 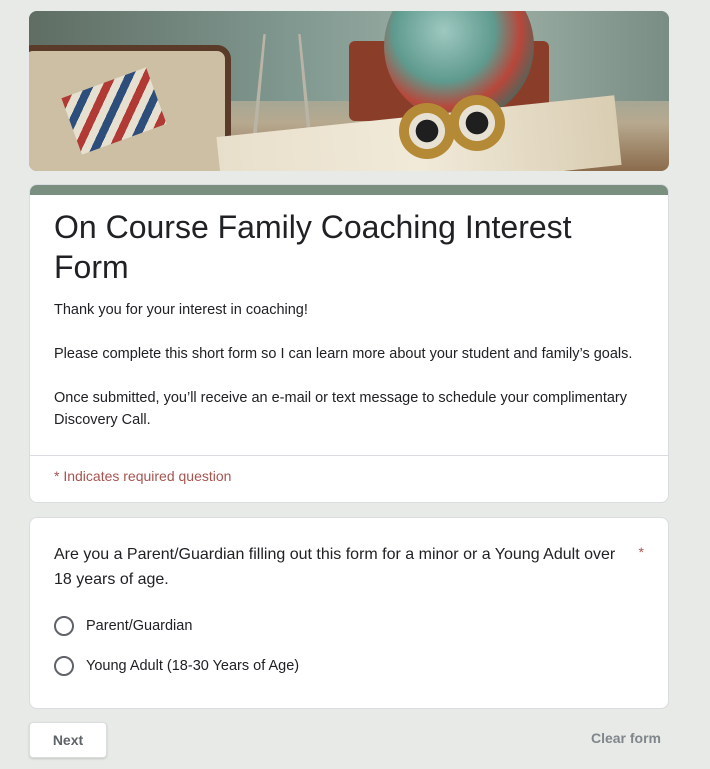 I want to click on option-label: Parent/Guardian, so click(x=139, y=626).